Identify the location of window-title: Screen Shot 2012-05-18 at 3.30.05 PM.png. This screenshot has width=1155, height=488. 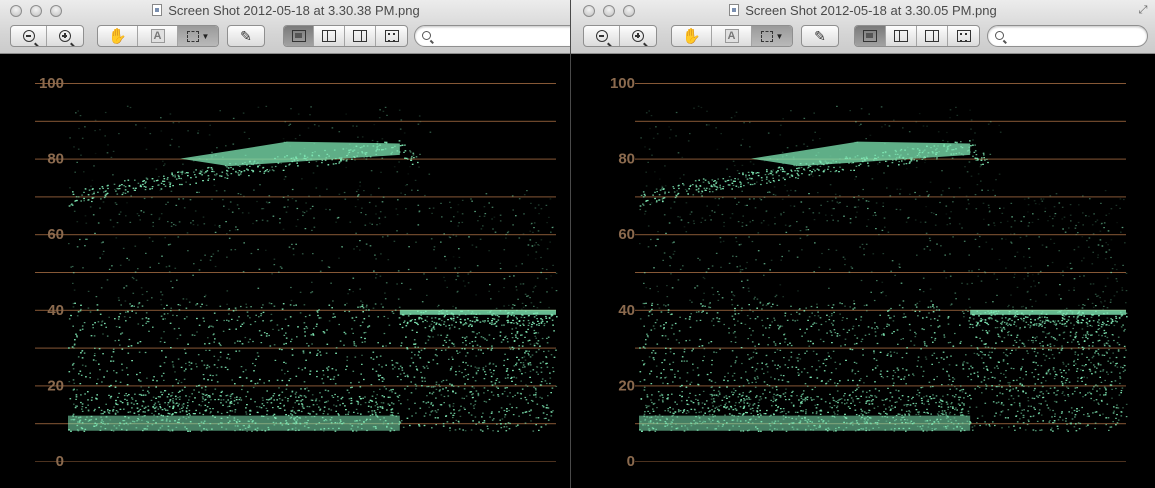
(863, 10).